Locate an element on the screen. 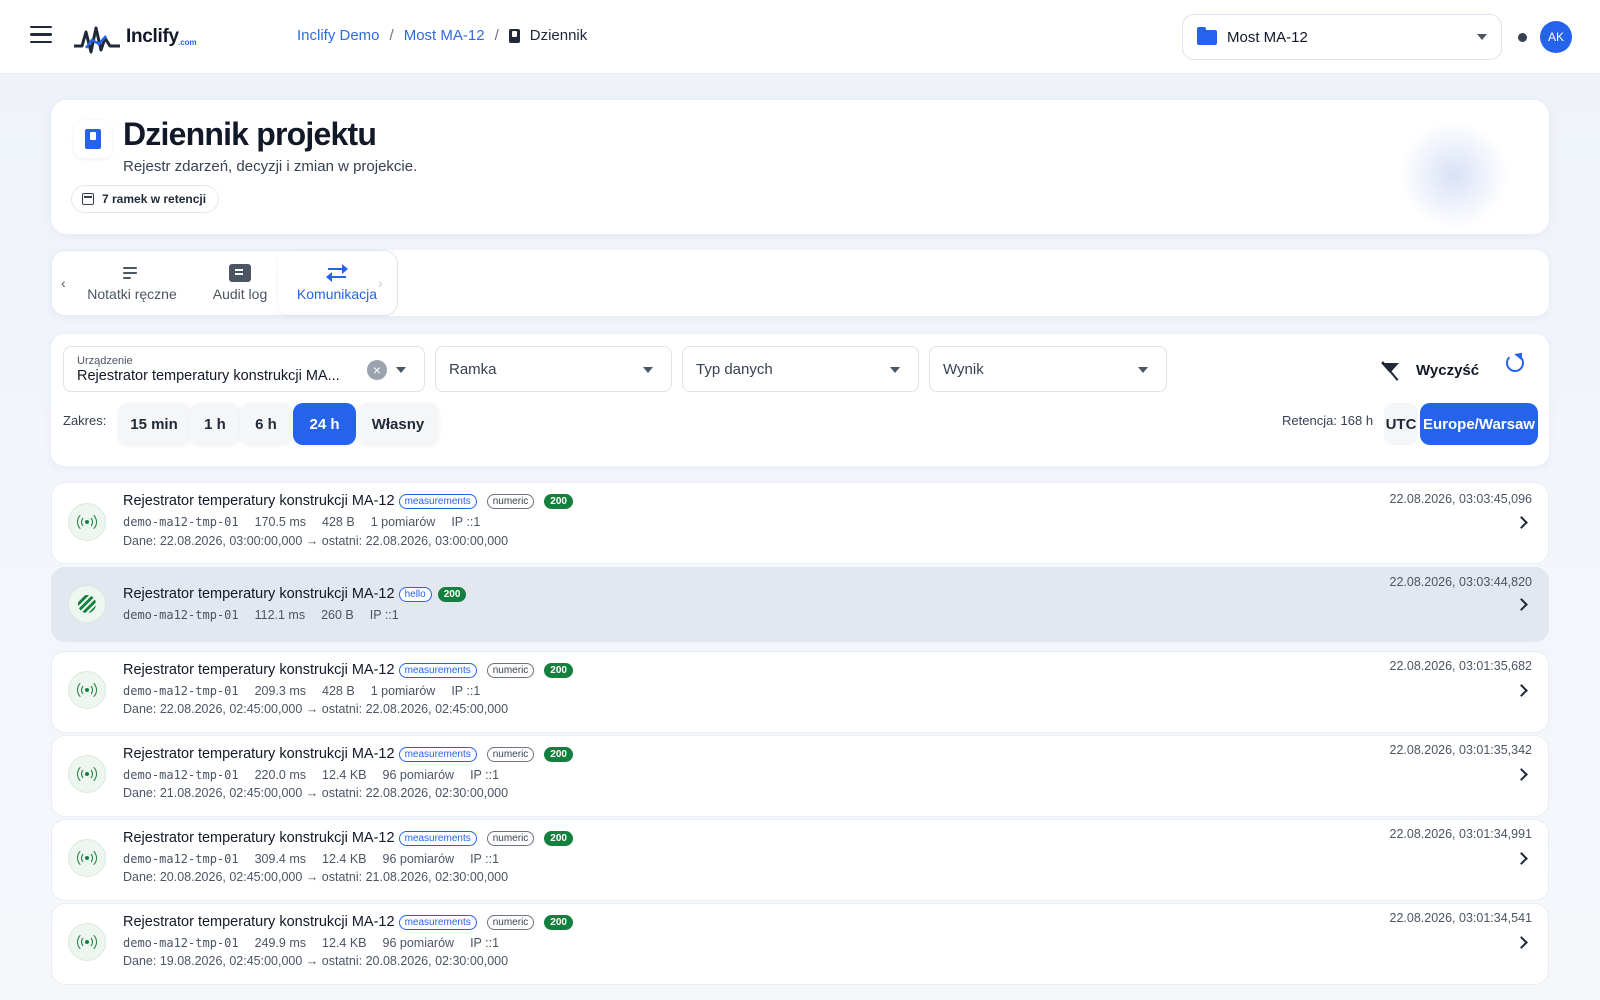 This screenshot has width=1600, height=1000. duration: 170.5 ms is located at coordinates (280, 522).